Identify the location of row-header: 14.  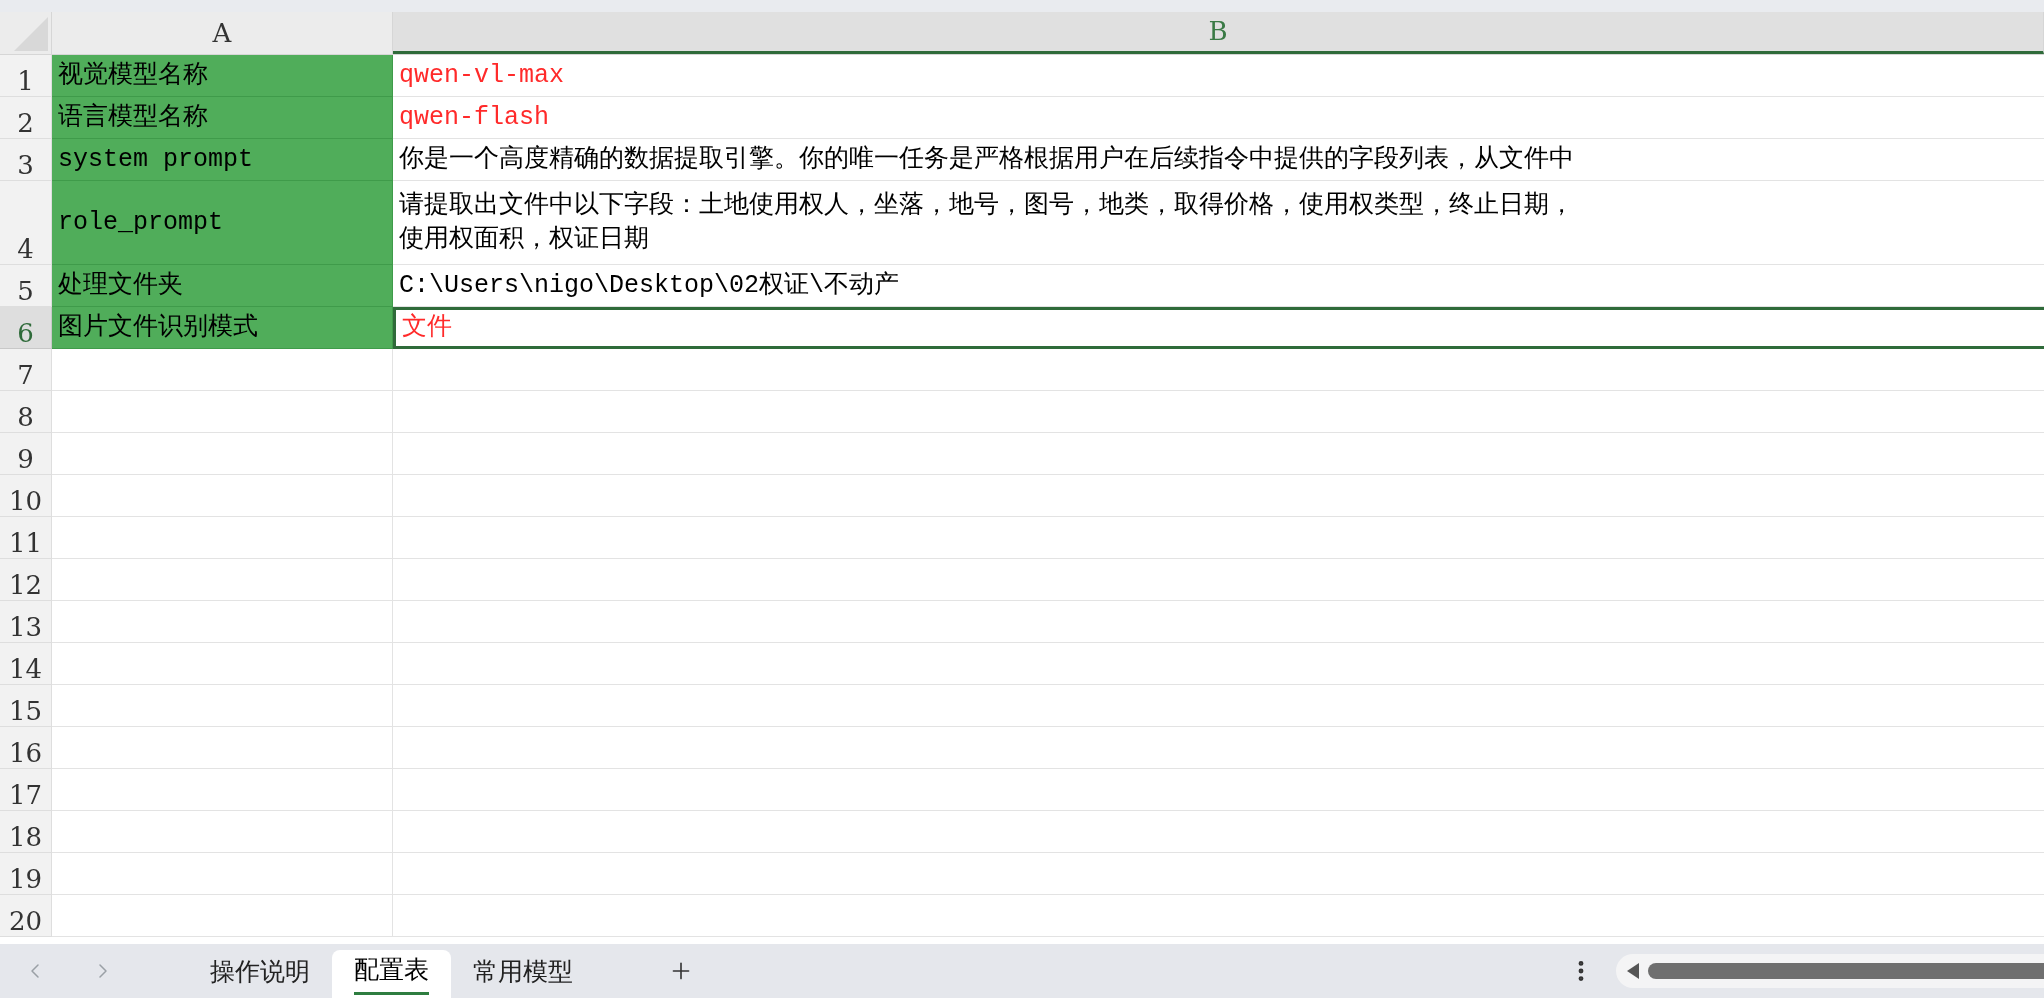
(26, 664).